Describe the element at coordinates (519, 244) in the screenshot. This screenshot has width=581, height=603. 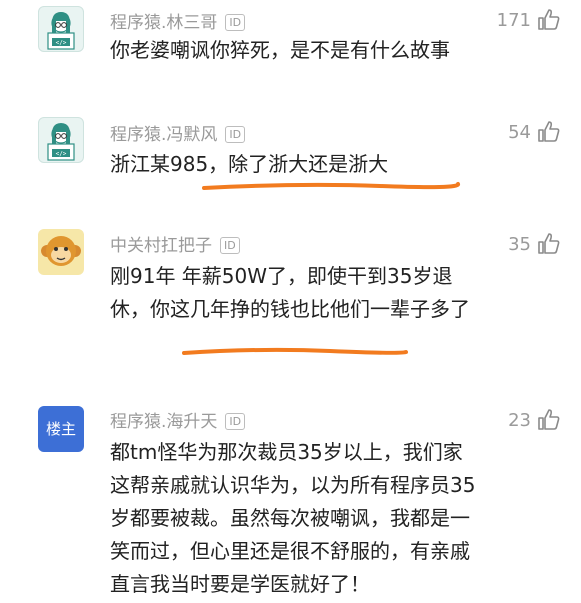
I see `like-count: 35` at that location.